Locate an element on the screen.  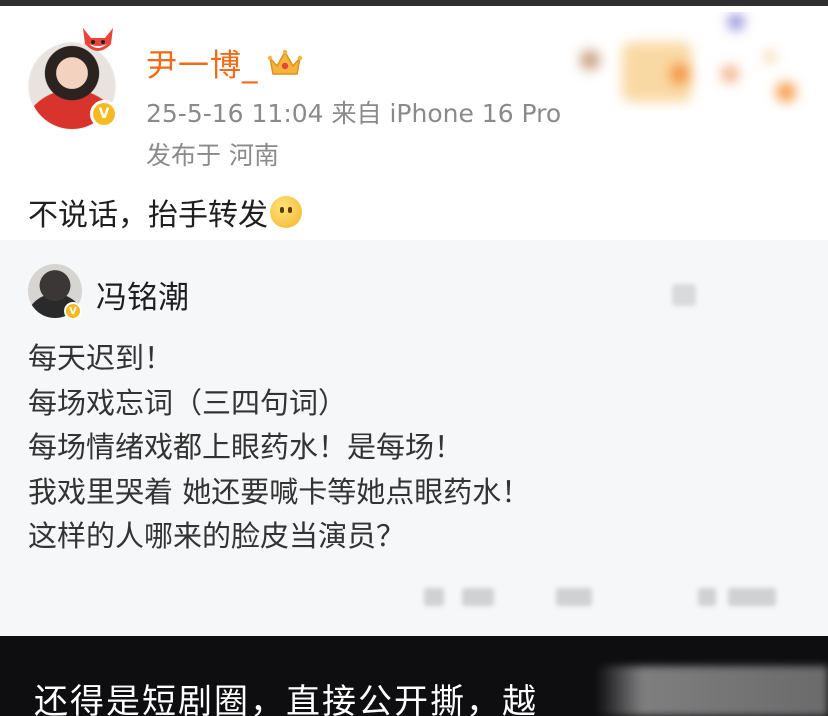
repost-author: 冯铭潮 is located at coordinates (142, 294).